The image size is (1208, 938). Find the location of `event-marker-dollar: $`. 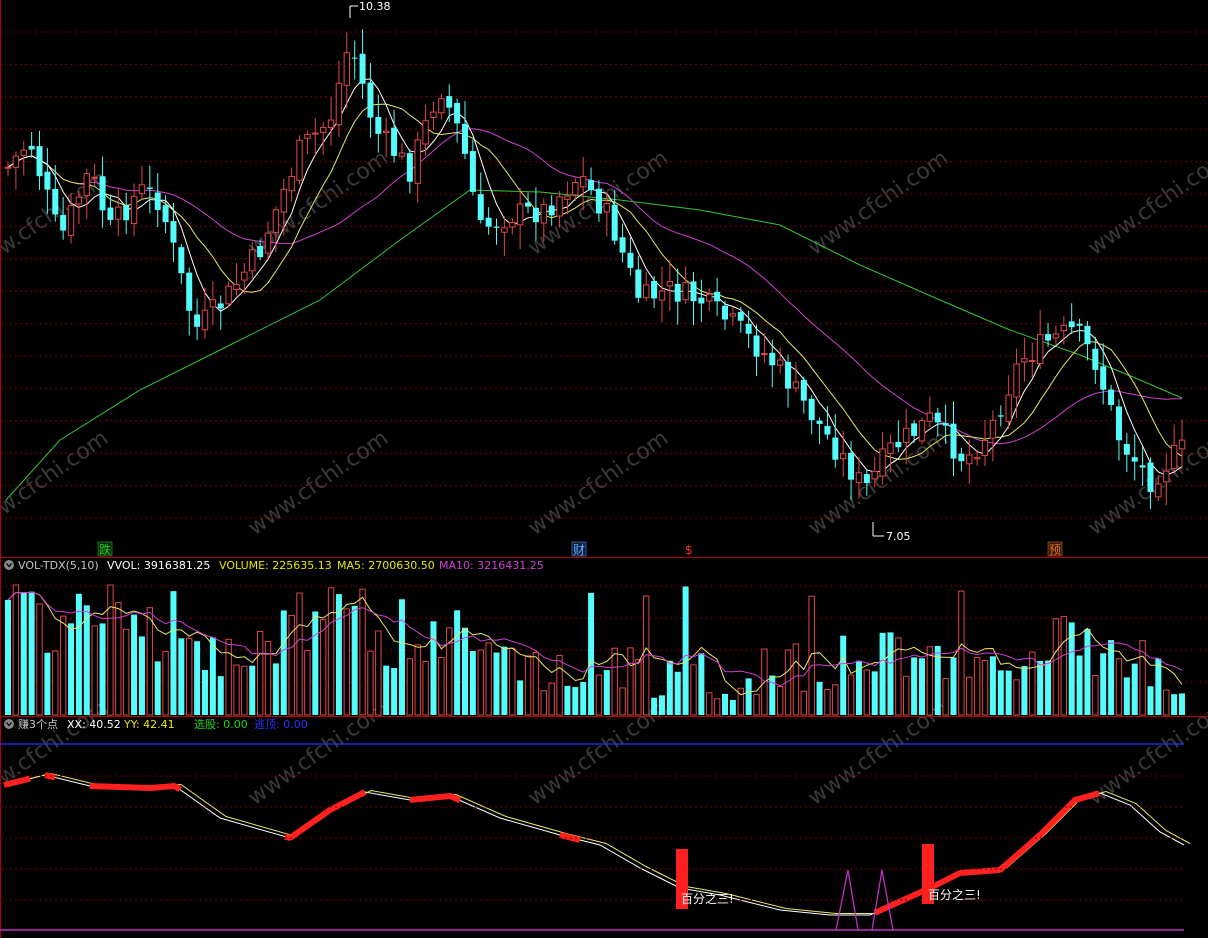

event-marker-dollar: $ is located at coordinates (689, 550).